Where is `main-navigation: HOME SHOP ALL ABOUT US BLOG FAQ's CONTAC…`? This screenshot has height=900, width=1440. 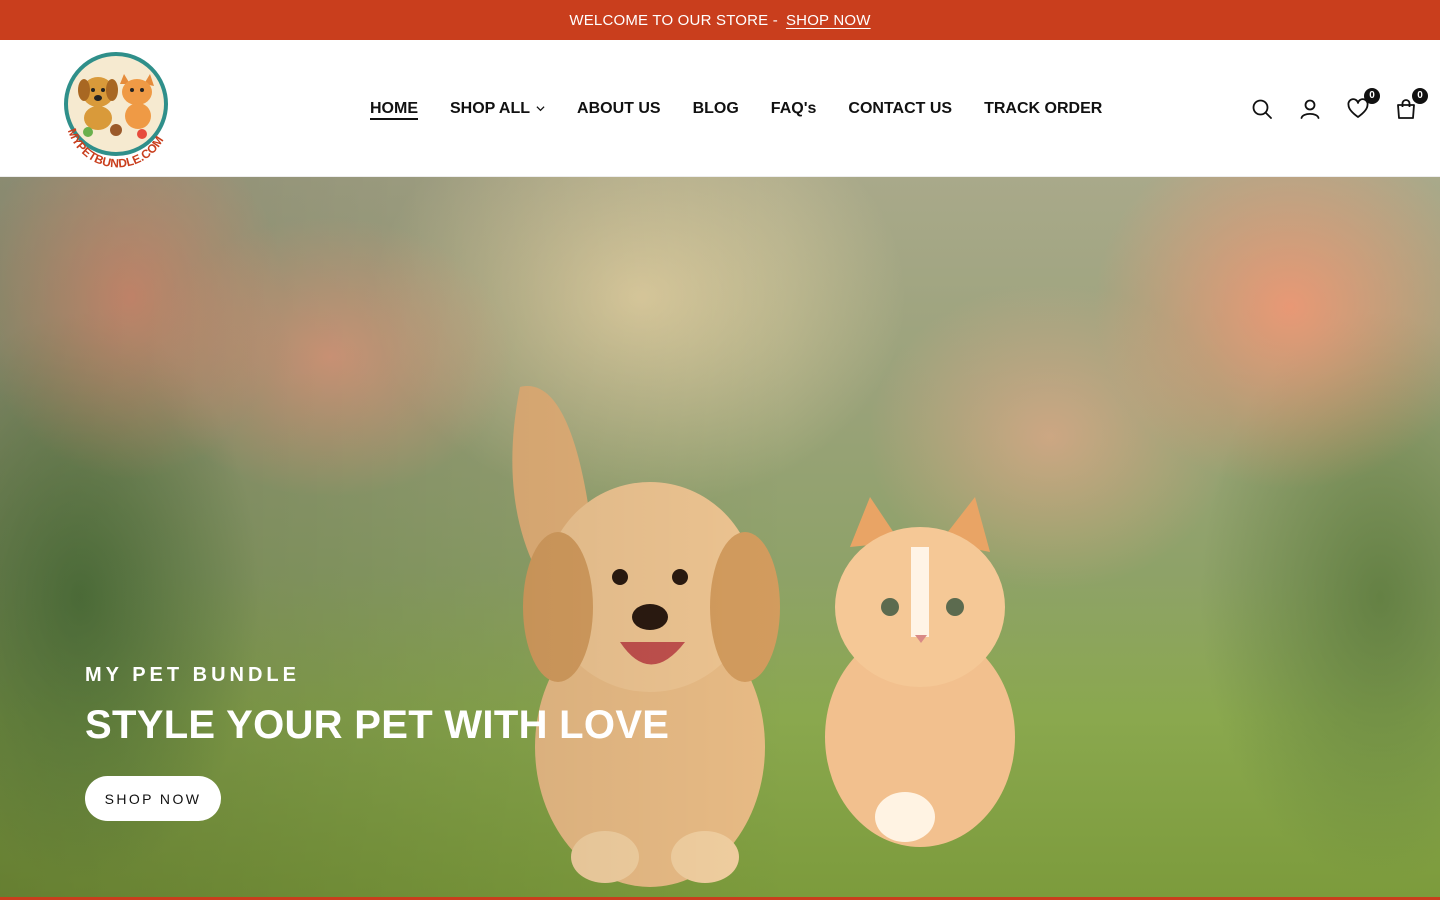 main-navigation: HOME SHOP ALL ABOUT US BLOG FAQ's CONTAC… is located at coordinates (736, 108).